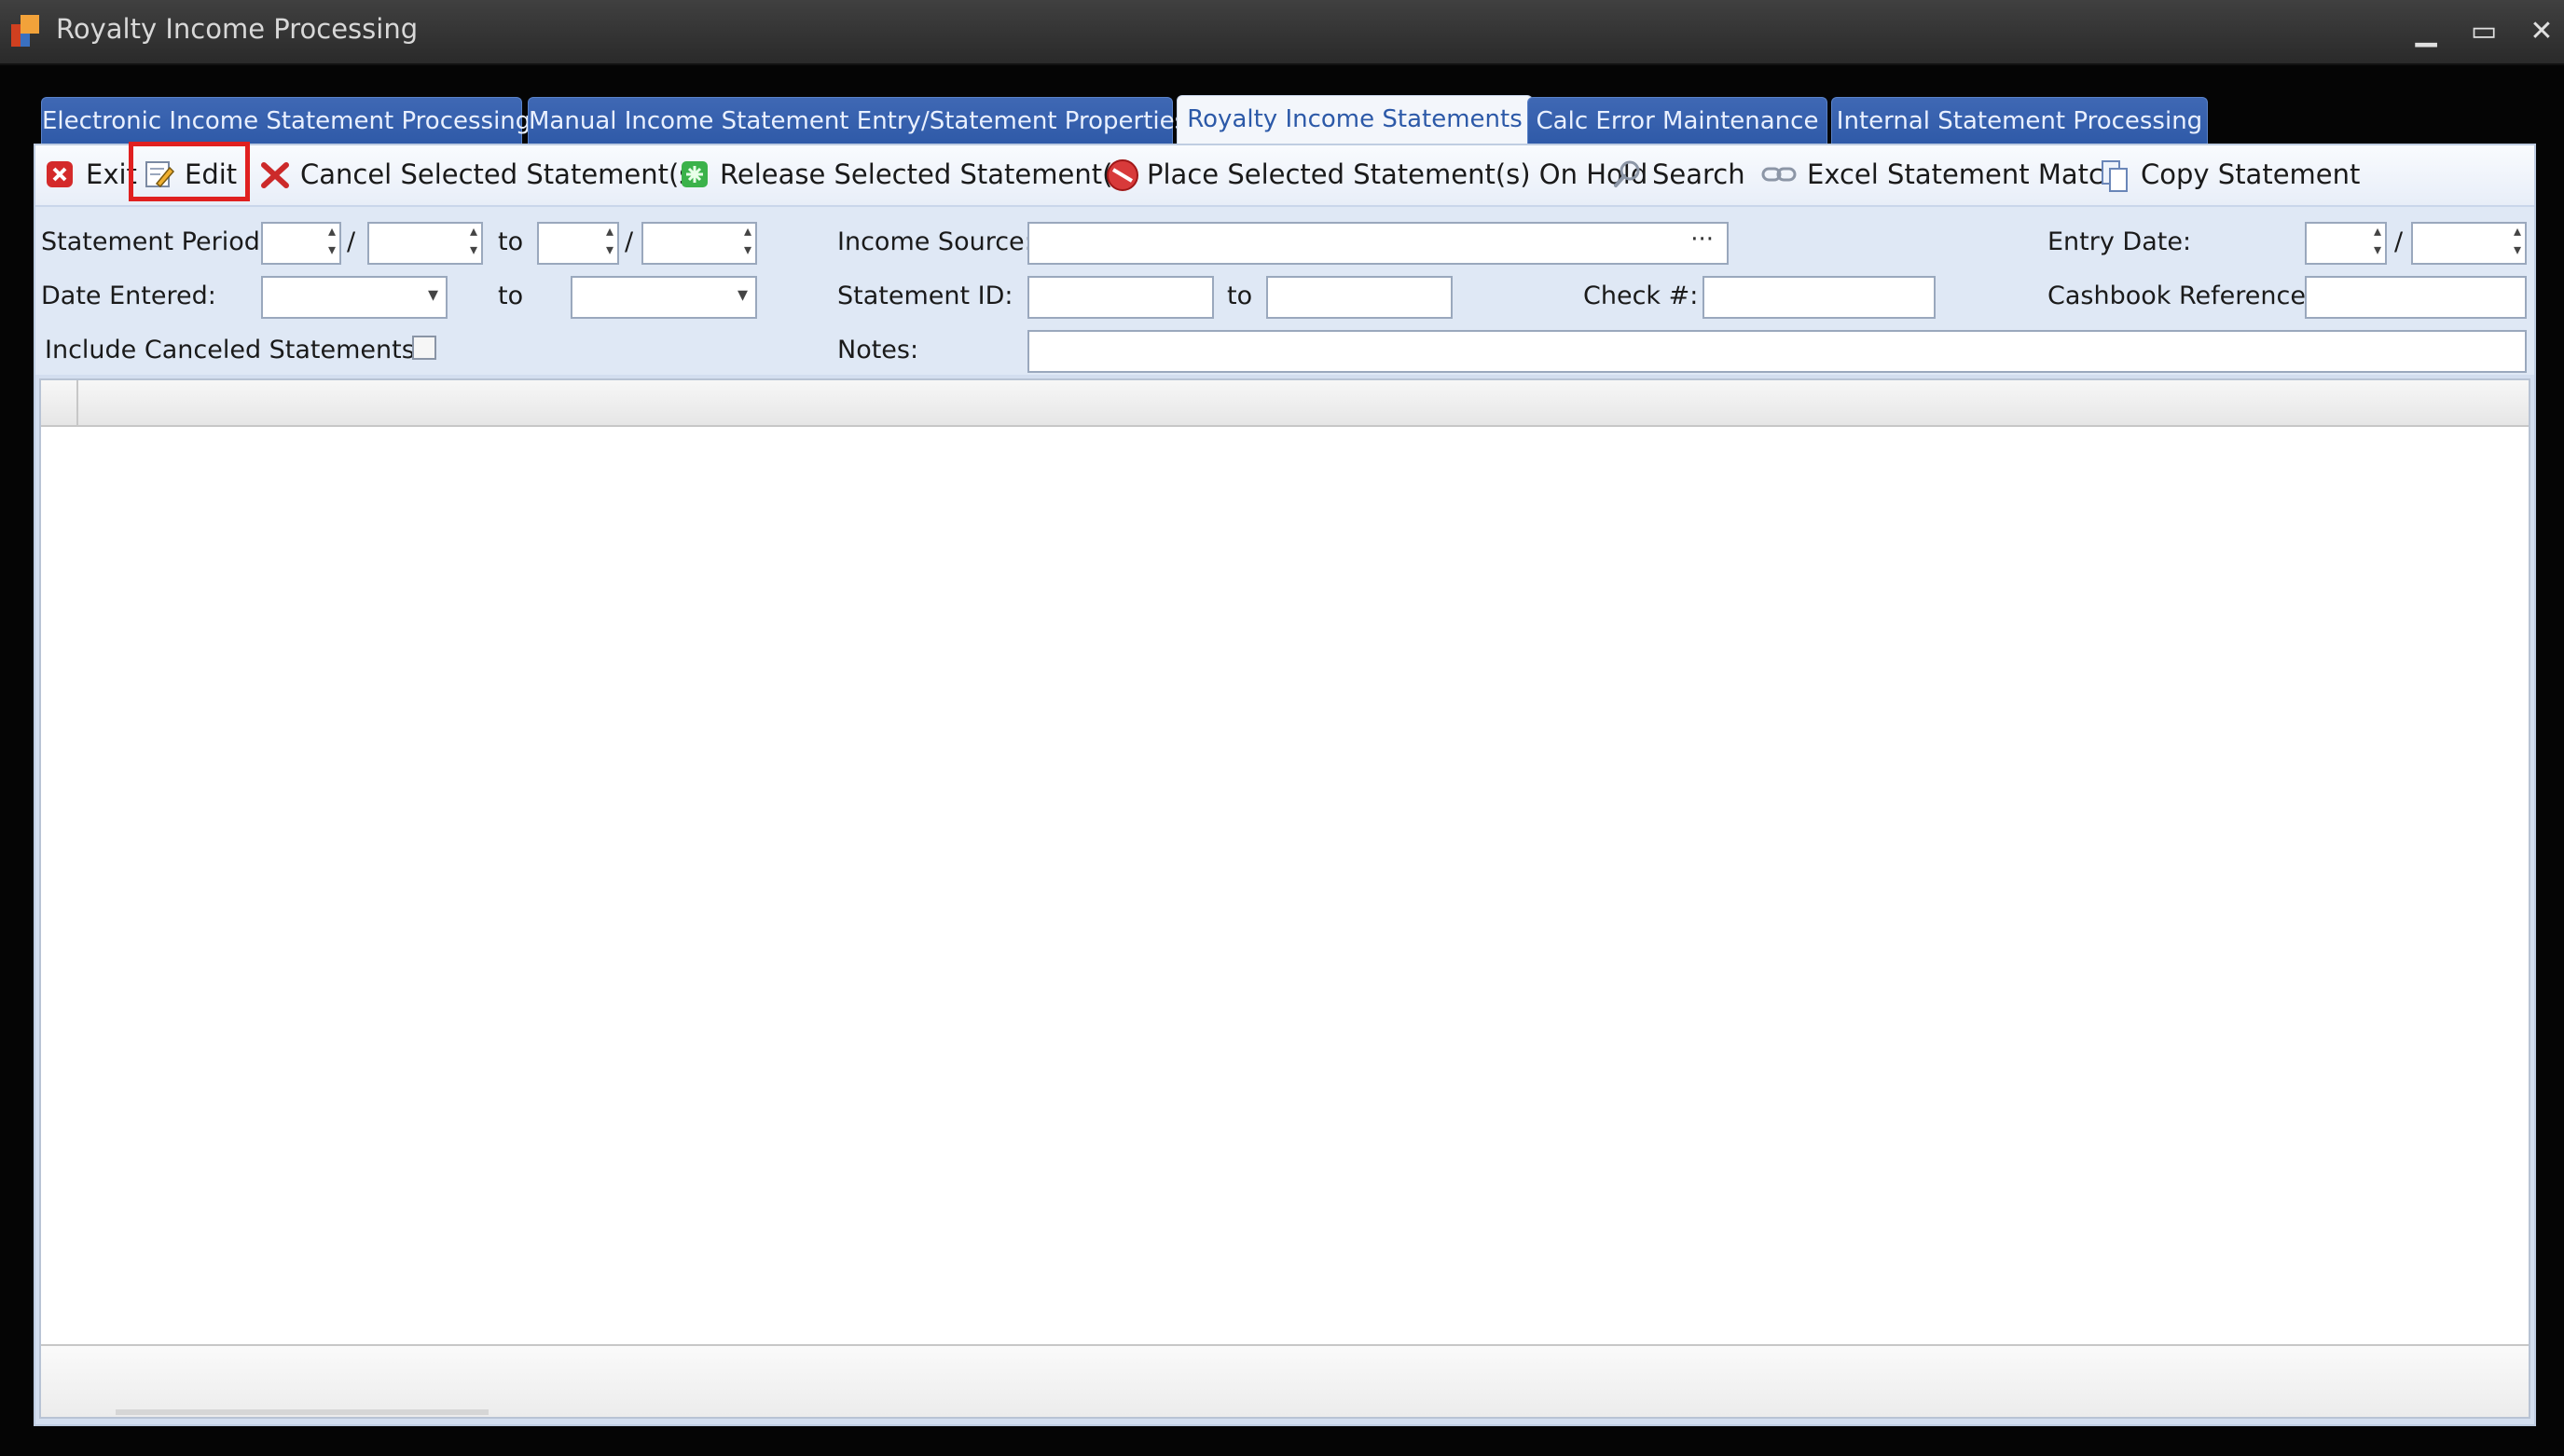 This screenshot has height=1456, width=2564. What do you see at coordinates (1120, 297) in the screenshot?
I see `statement-id-from-input` at bounding box center [1120, 297].